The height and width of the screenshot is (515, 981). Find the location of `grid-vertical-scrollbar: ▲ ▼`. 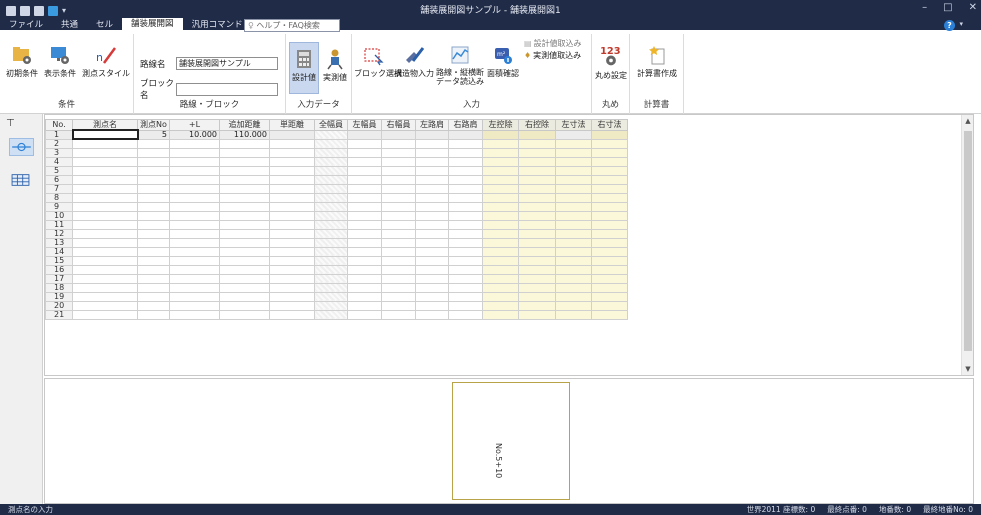

grid-vertical-scrollbar: ▲ ▼ is located at coordinates (967, 245).